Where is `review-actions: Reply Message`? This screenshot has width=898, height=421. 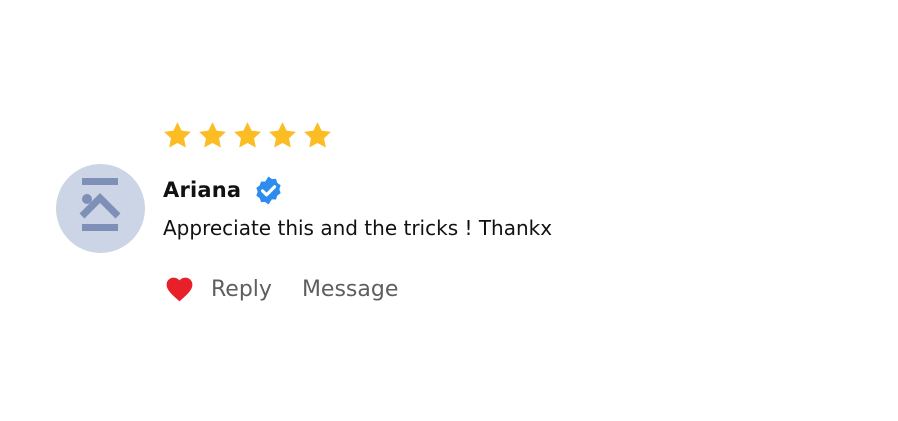 review-actions: Reply Message is located at coordinates (281, 289).